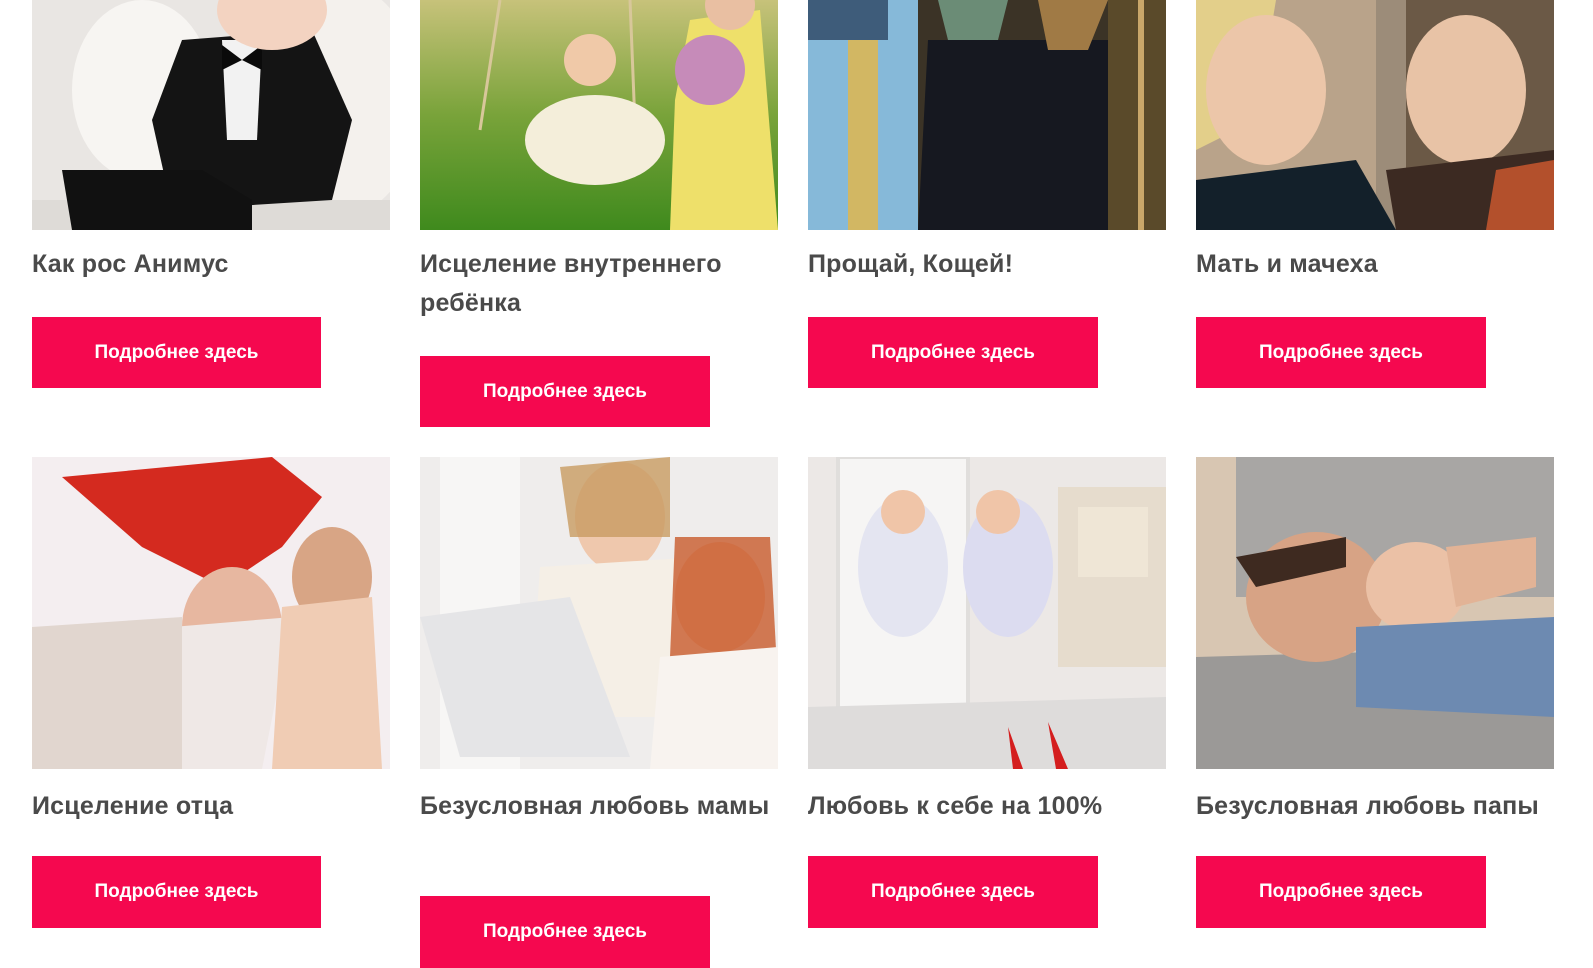 This screenshot has height=968, width=1593. I want to click on pillow-fight-image, so click(211, 613).